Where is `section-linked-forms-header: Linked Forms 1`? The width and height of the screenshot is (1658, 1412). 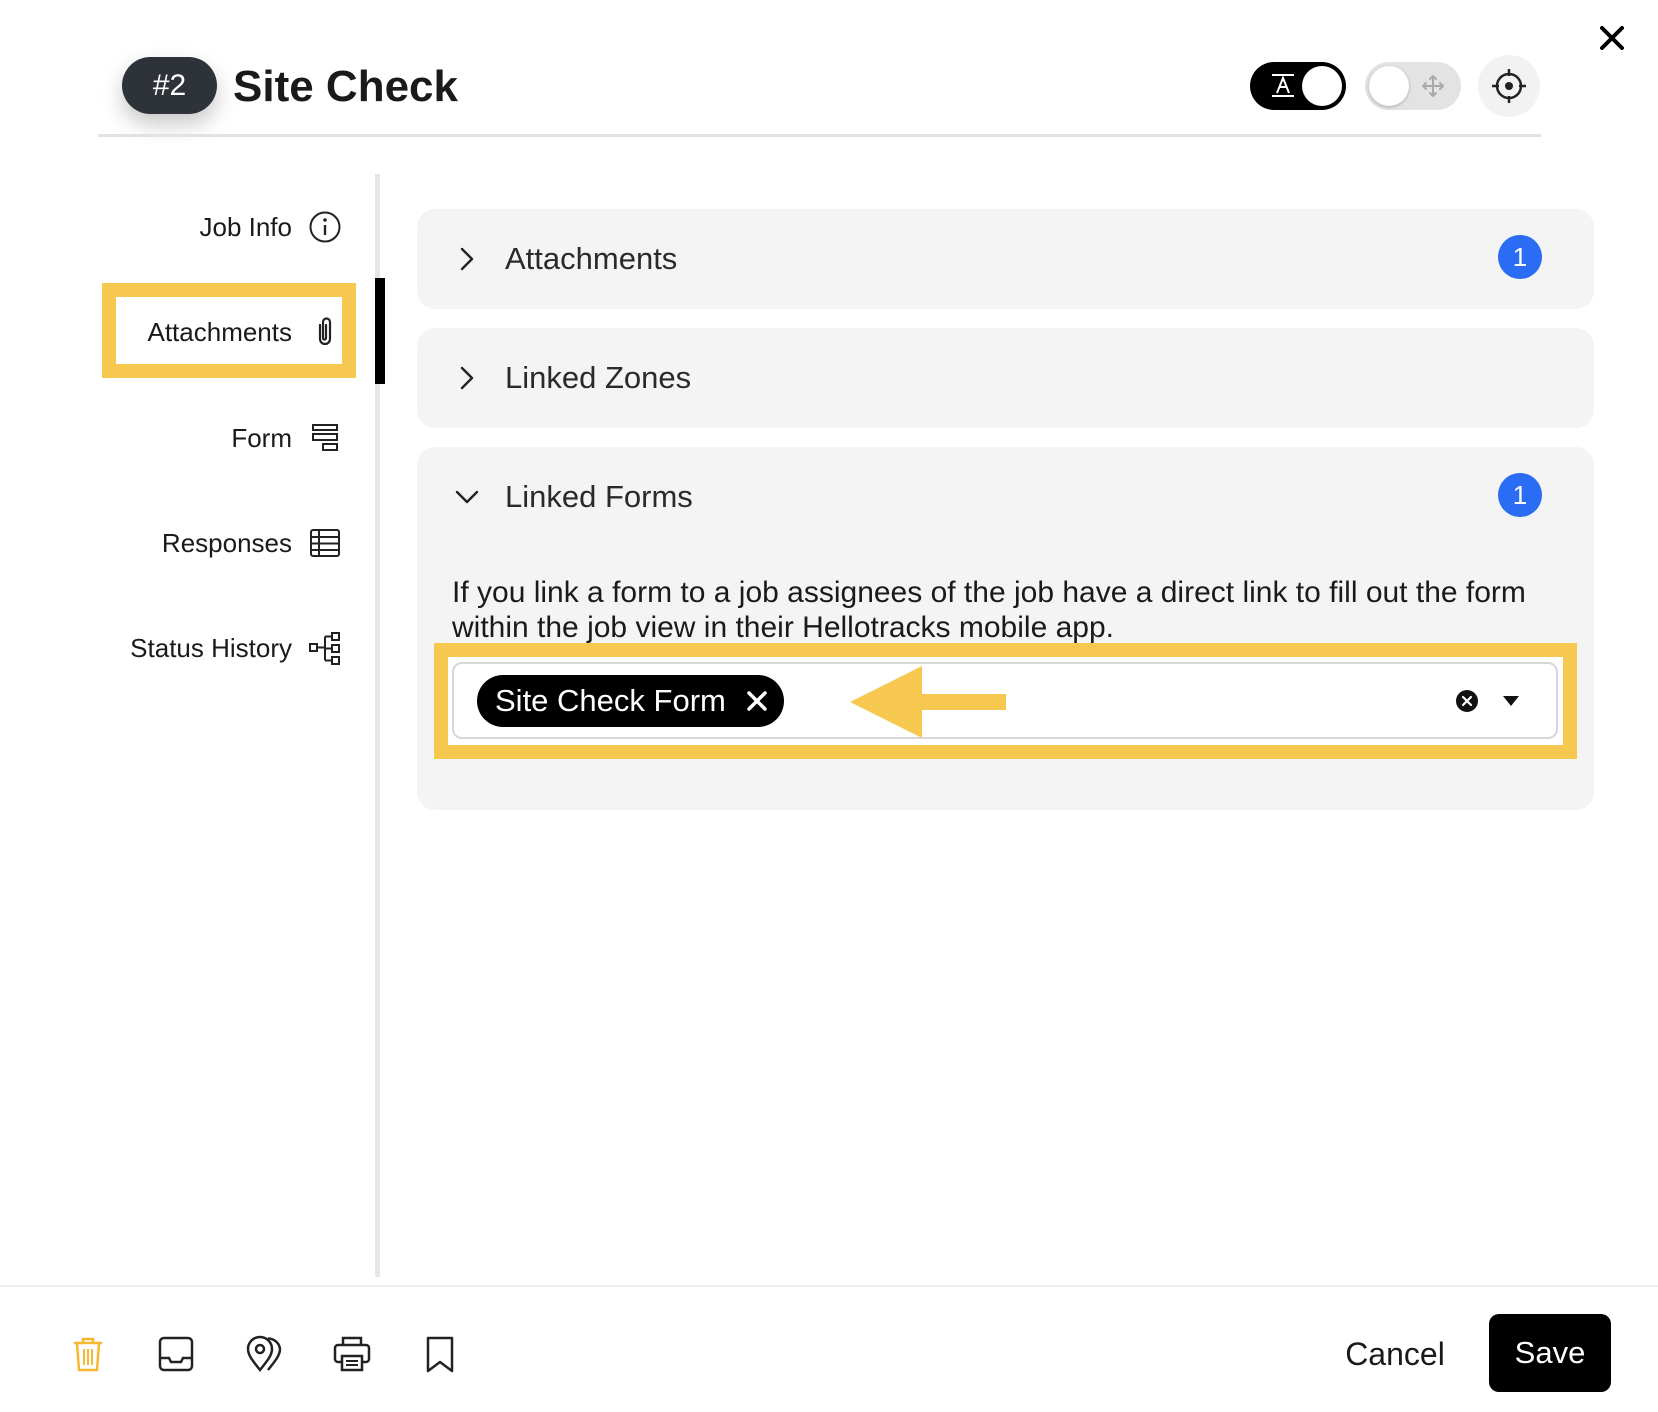
section-linked-forms-header: Linked Forms 1 is located at coordinates (1005, 497).